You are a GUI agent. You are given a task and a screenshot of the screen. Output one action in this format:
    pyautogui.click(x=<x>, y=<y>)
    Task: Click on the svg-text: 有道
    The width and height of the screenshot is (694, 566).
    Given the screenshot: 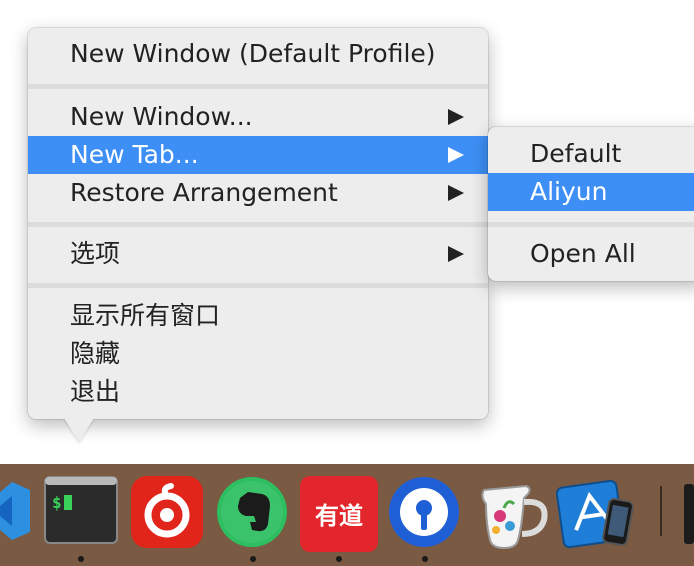 What is the action you would take?
    pyautogui.click(x=339, y=516)
    